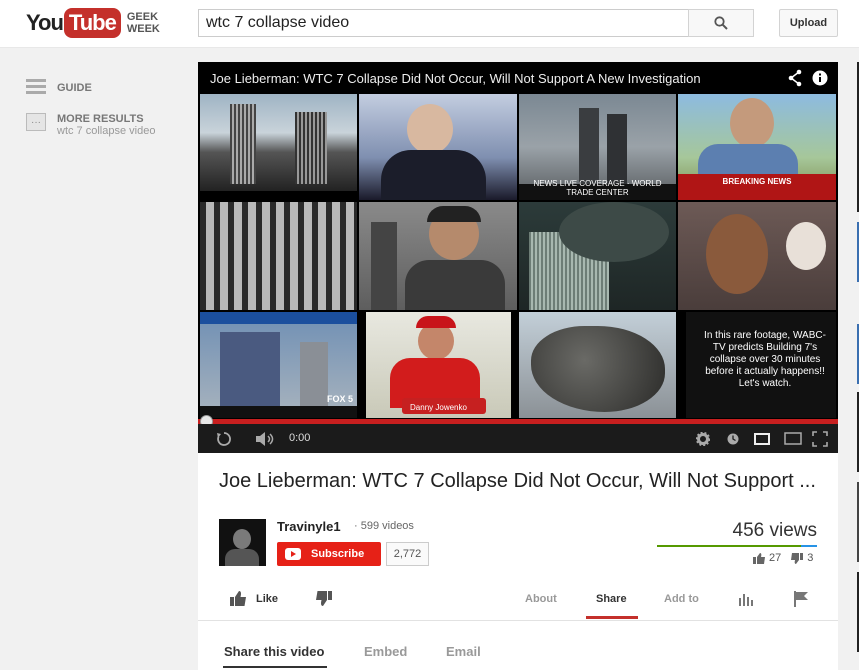  Describe the element at coordinates (795, 78) in the screenshot. I see `share-icon` at that location.